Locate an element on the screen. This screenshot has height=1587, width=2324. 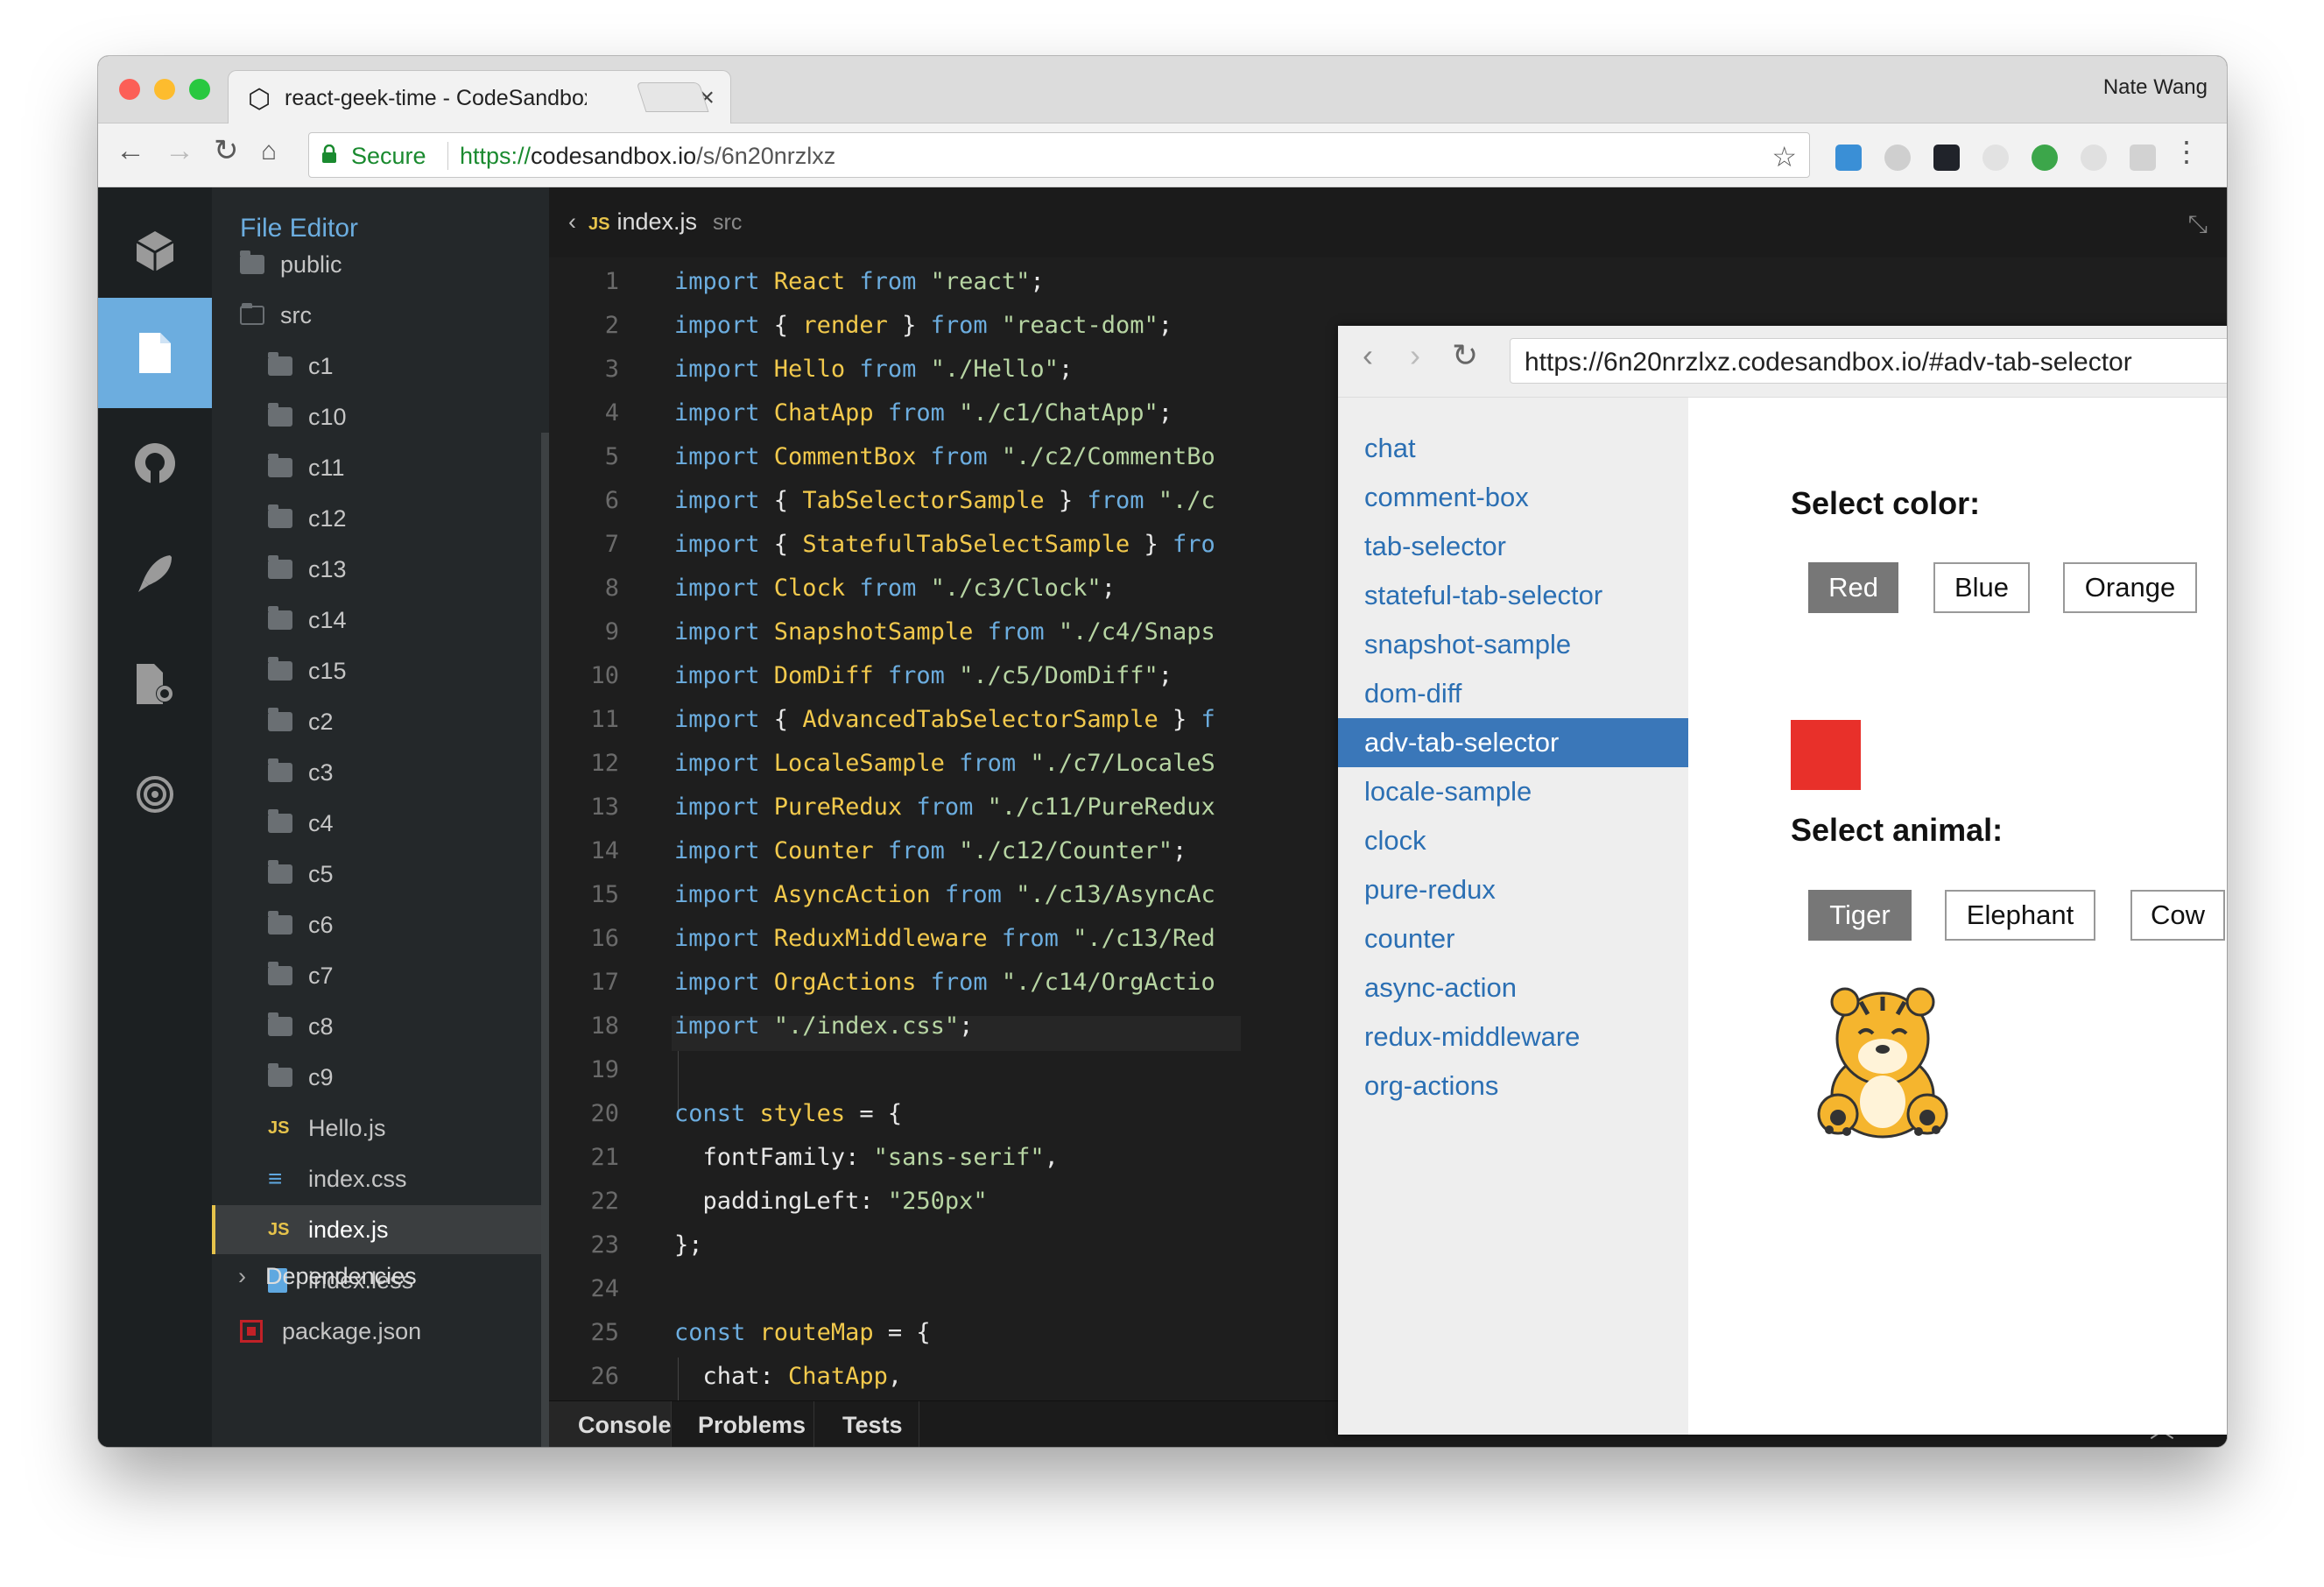
preview-menu-link-chat: chat is located at coordinates (1513, 448).